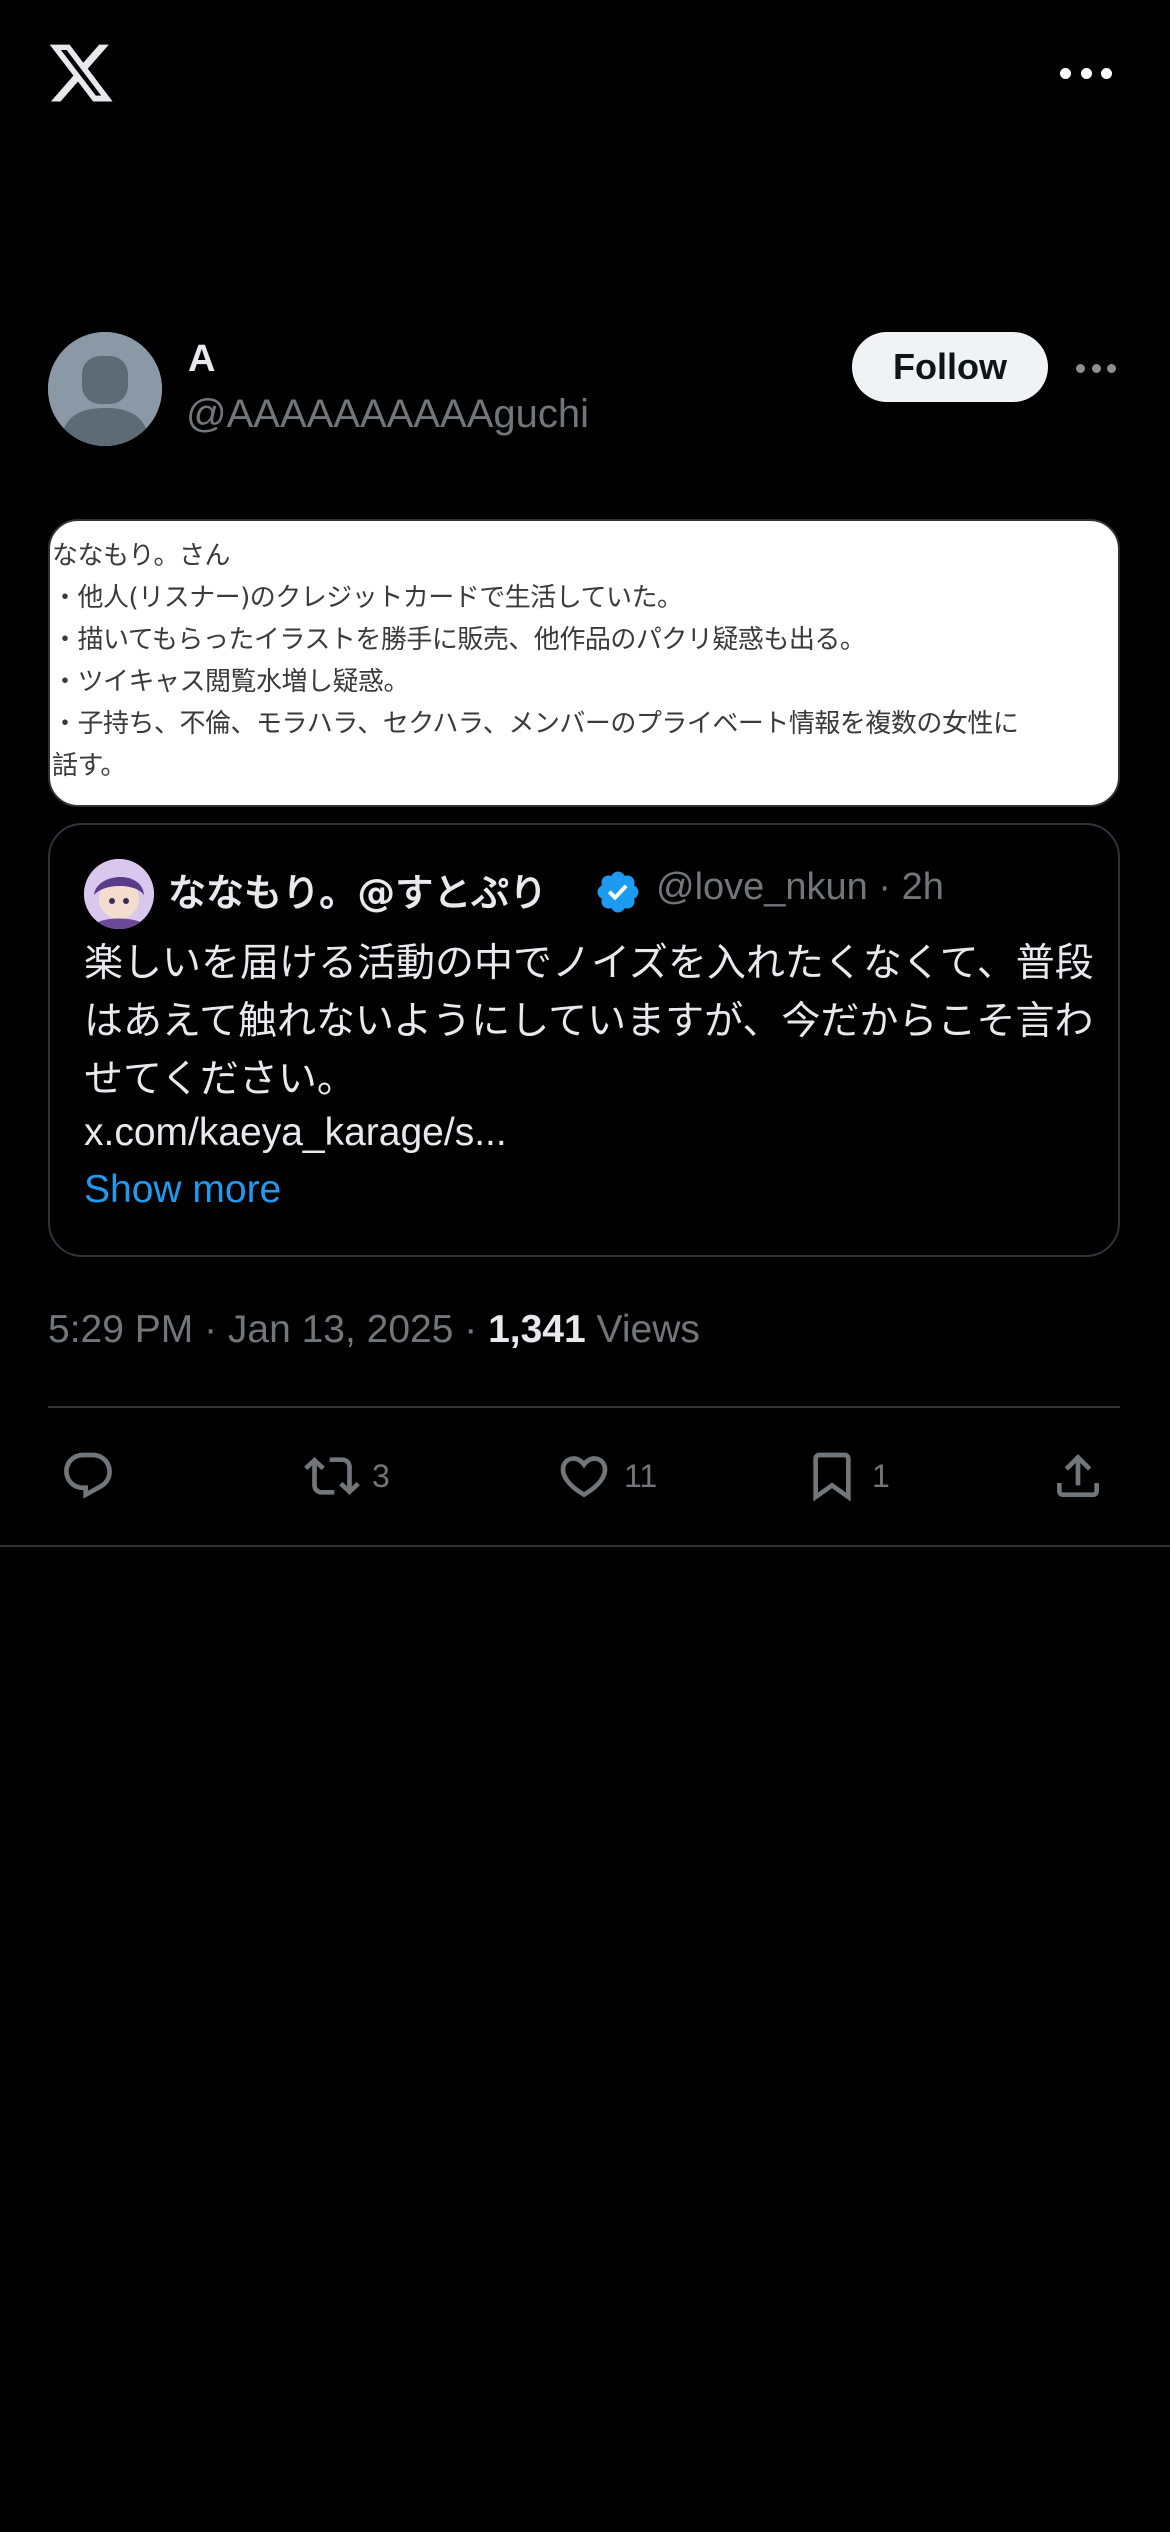  Describe the element at coordinates (537, 1329) in the screenshot. I see `views-count: 1,341` at that location.